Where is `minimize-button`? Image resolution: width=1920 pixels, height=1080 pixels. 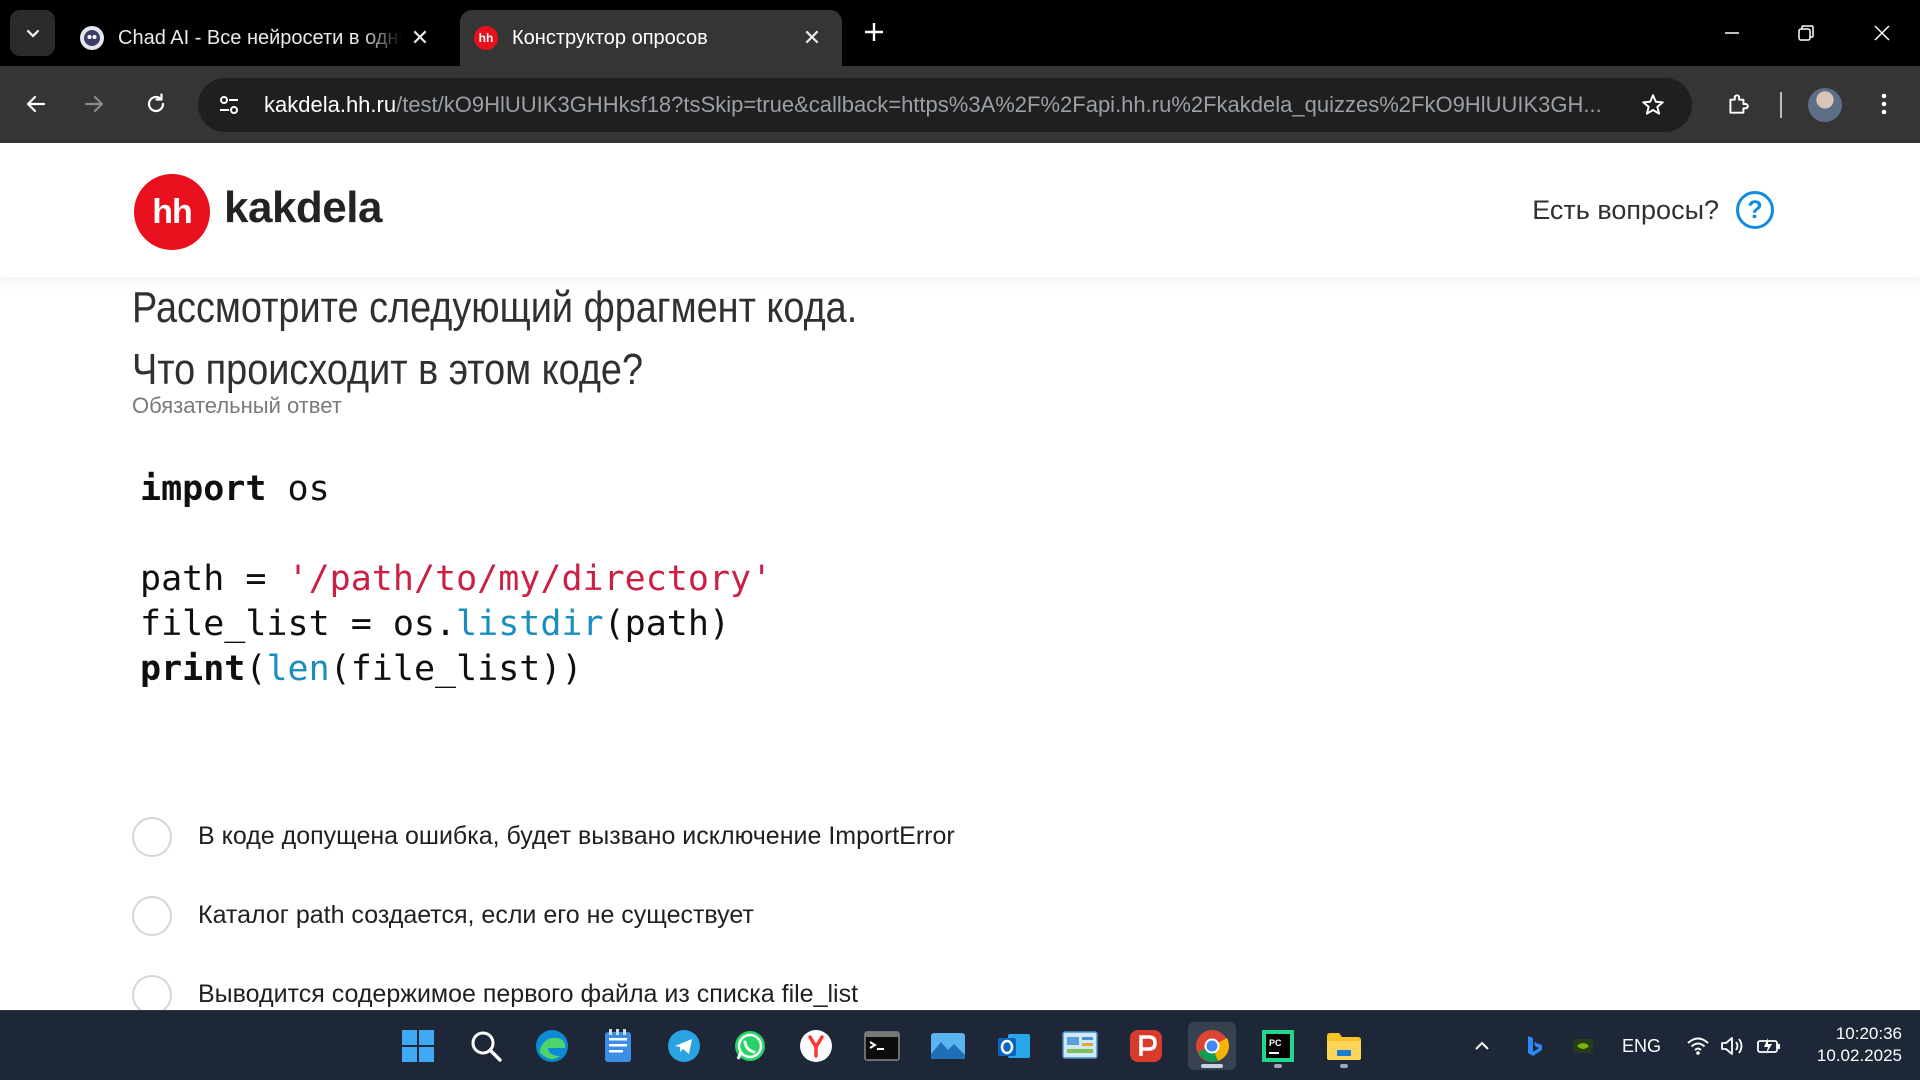
minimize-button is located at coordinates (1732, 33).